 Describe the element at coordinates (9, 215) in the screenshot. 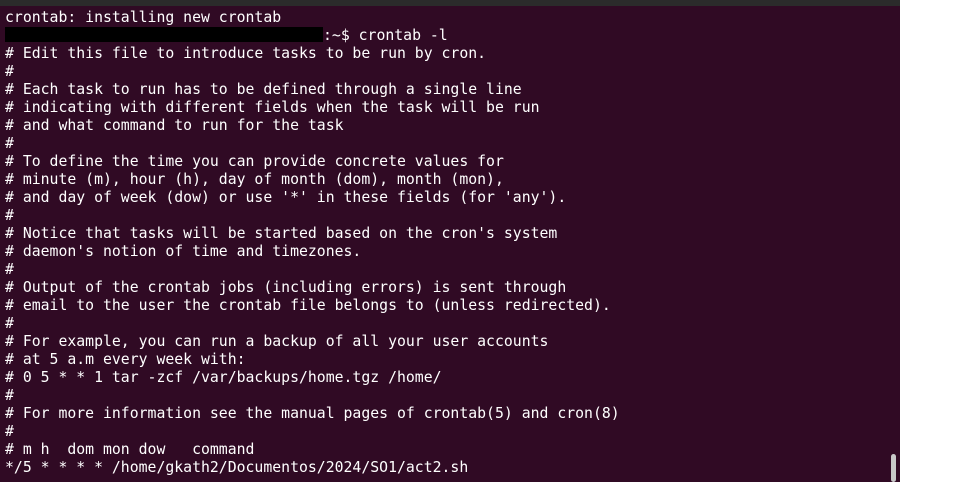

I see `terminal-line-11: #` at that location.